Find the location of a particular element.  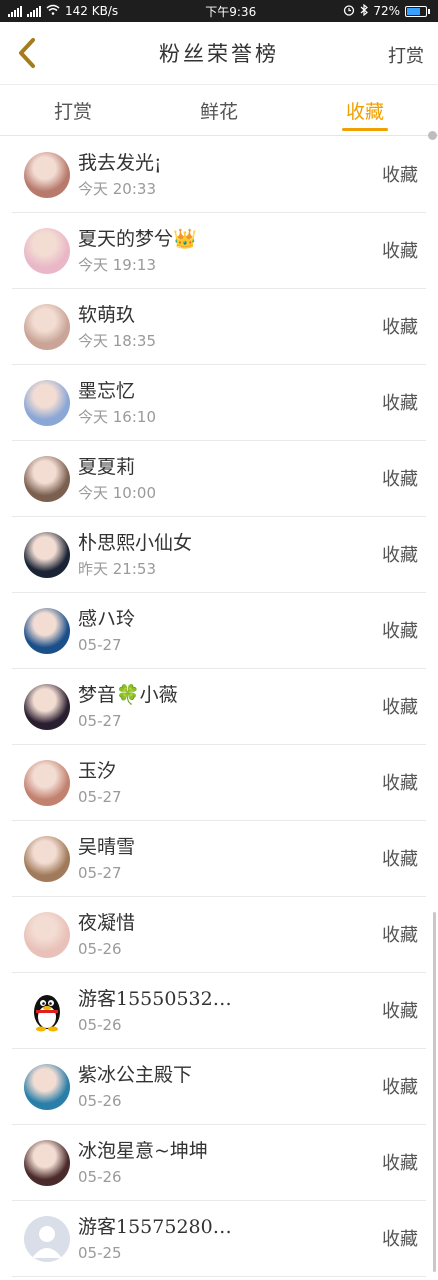

tab-bar: 打赏 鲜花 收藏 is located at coordinates (219, 110).